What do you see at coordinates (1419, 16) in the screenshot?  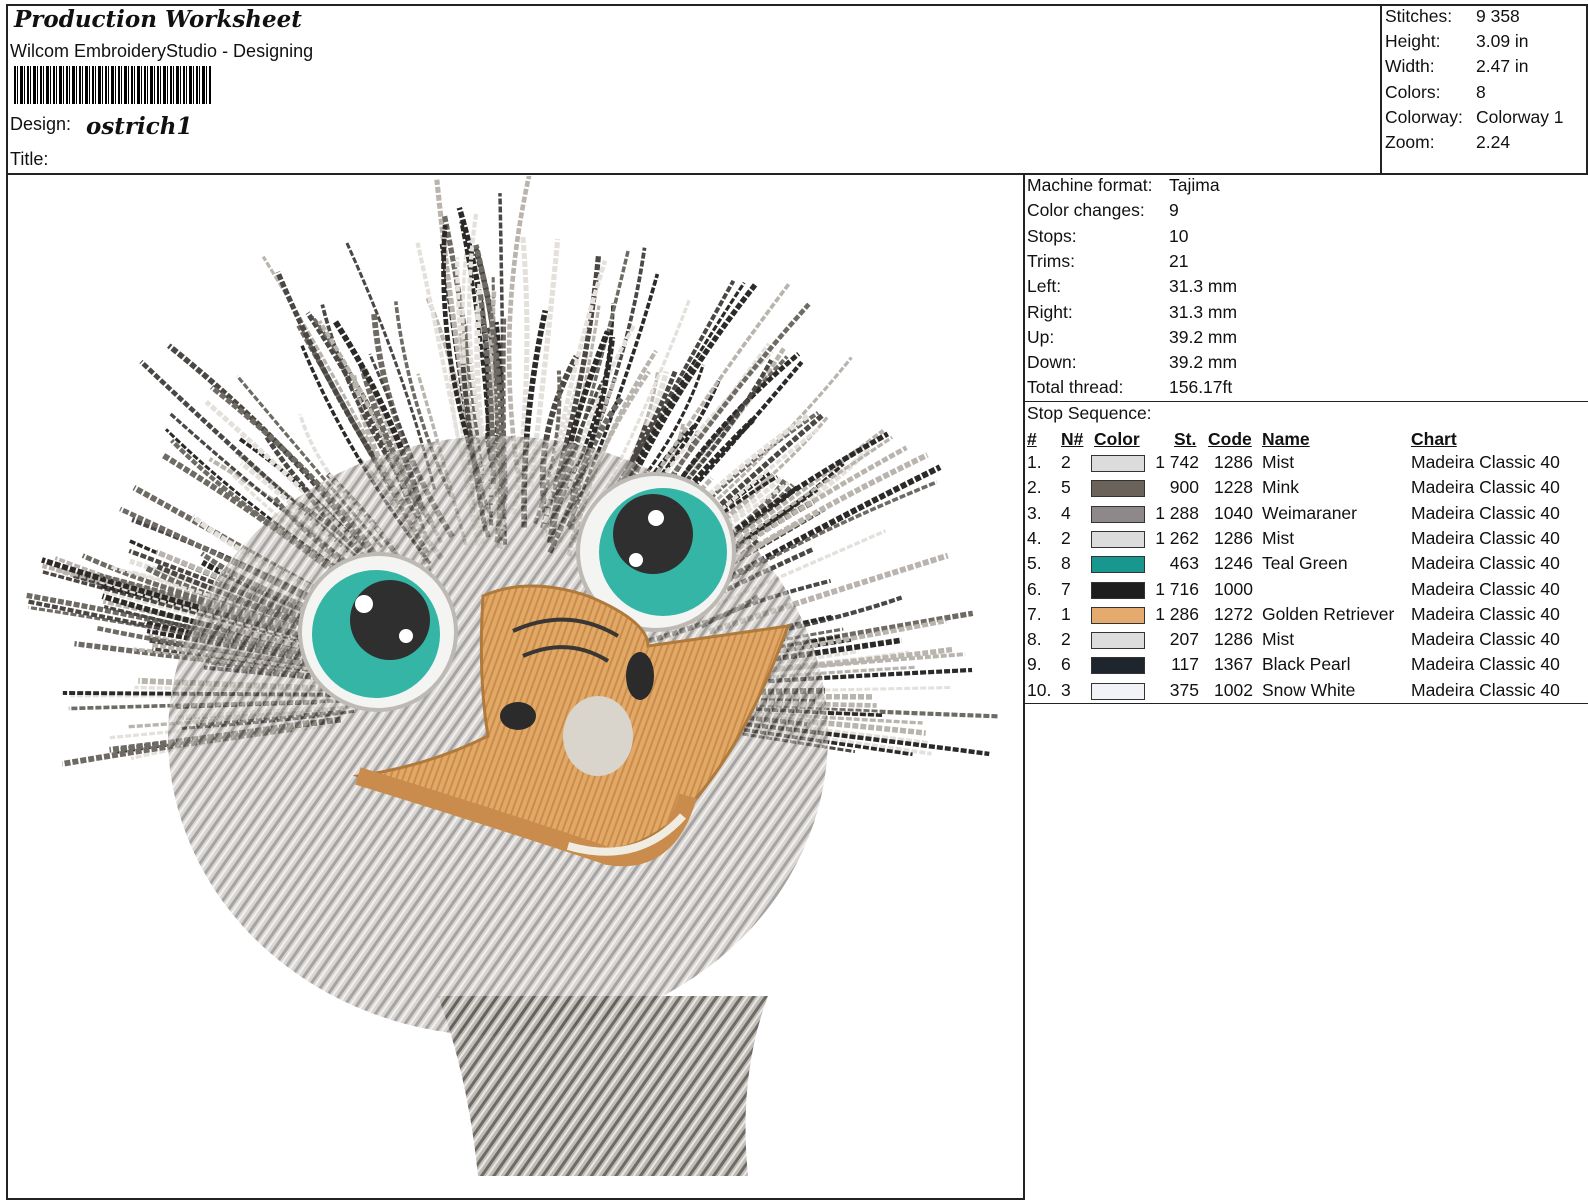 I see `stat-label: Stitches:` at bounding box center [1419, 16].